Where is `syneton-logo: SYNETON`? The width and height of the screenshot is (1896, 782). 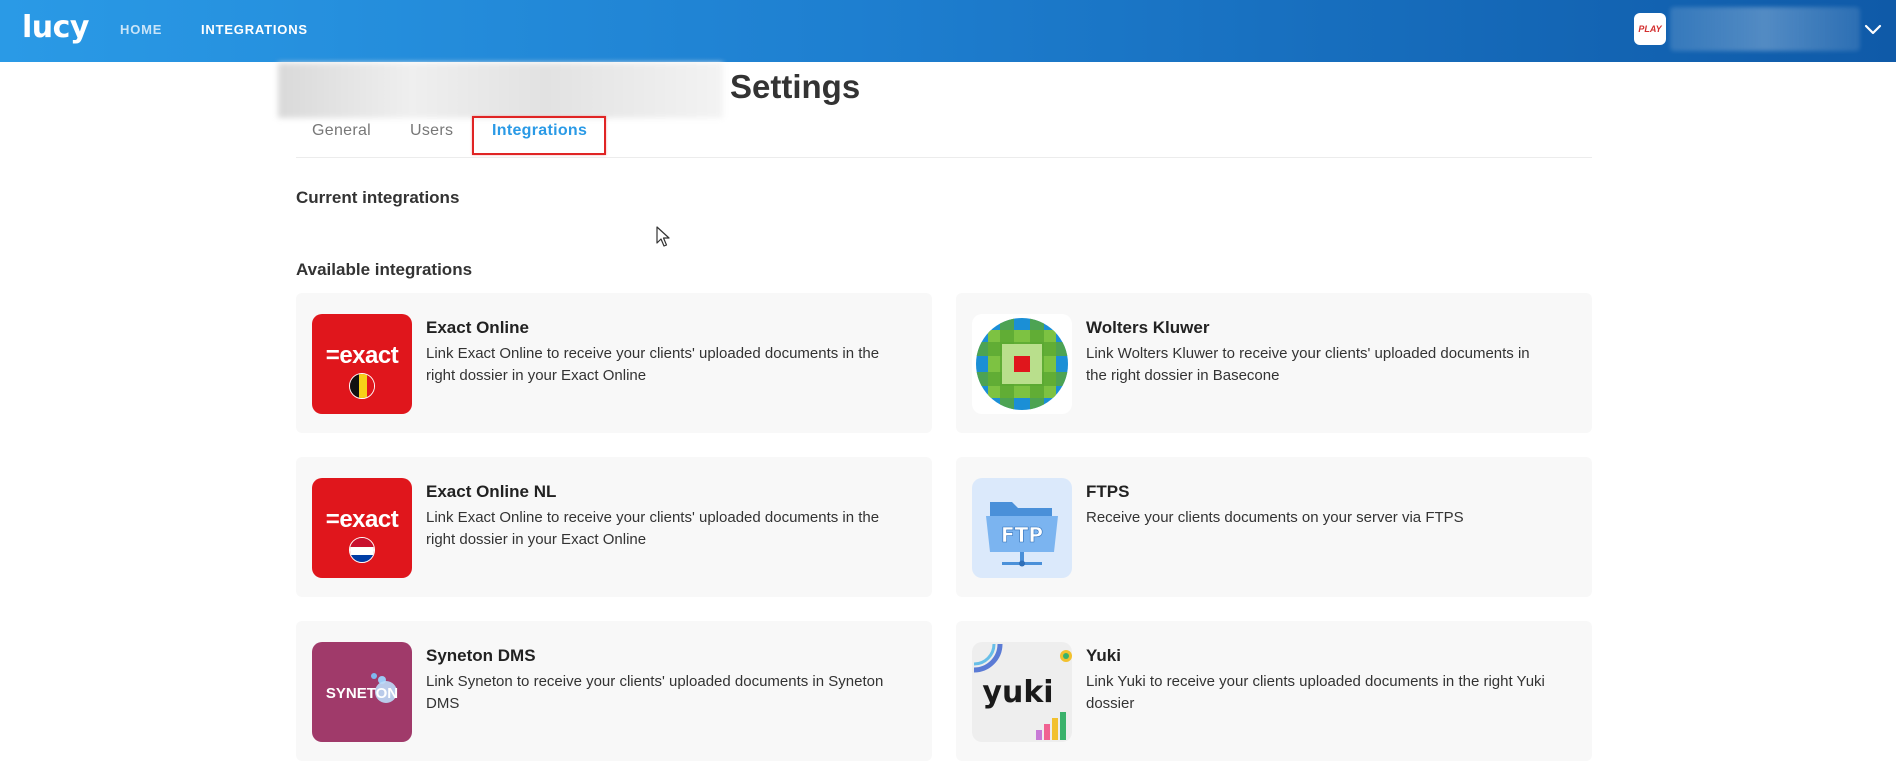
syneton-logo: SYNETON is located at coordinates (362, 692).